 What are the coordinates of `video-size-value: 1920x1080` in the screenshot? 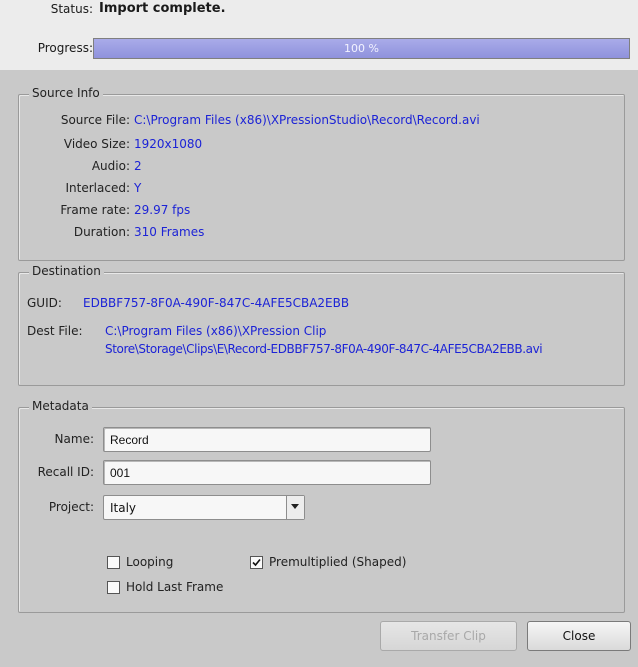 It's located at (168, 144).